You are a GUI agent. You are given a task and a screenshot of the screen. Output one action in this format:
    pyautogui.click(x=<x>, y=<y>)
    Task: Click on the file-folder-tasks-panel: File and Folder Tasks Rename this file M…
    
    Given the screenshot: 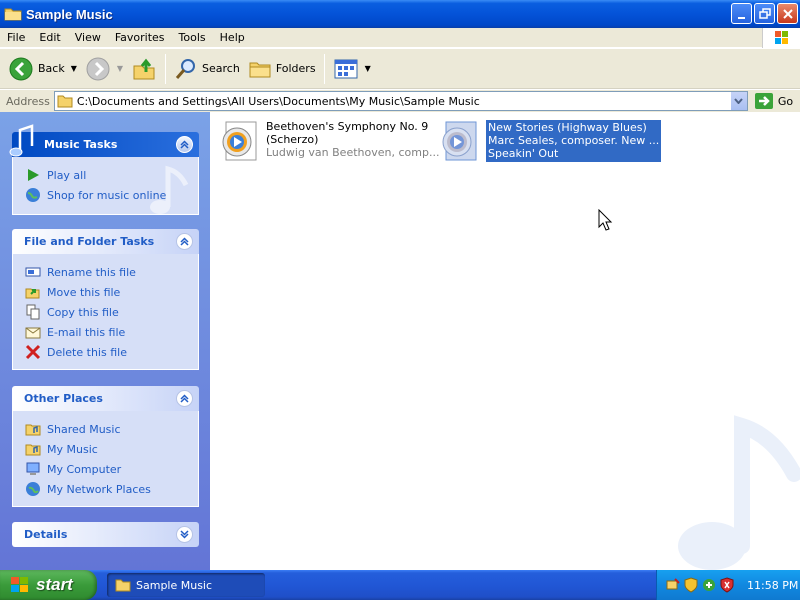 What is the action you would take?
    pyautogui.click(x=105, y=299)
    